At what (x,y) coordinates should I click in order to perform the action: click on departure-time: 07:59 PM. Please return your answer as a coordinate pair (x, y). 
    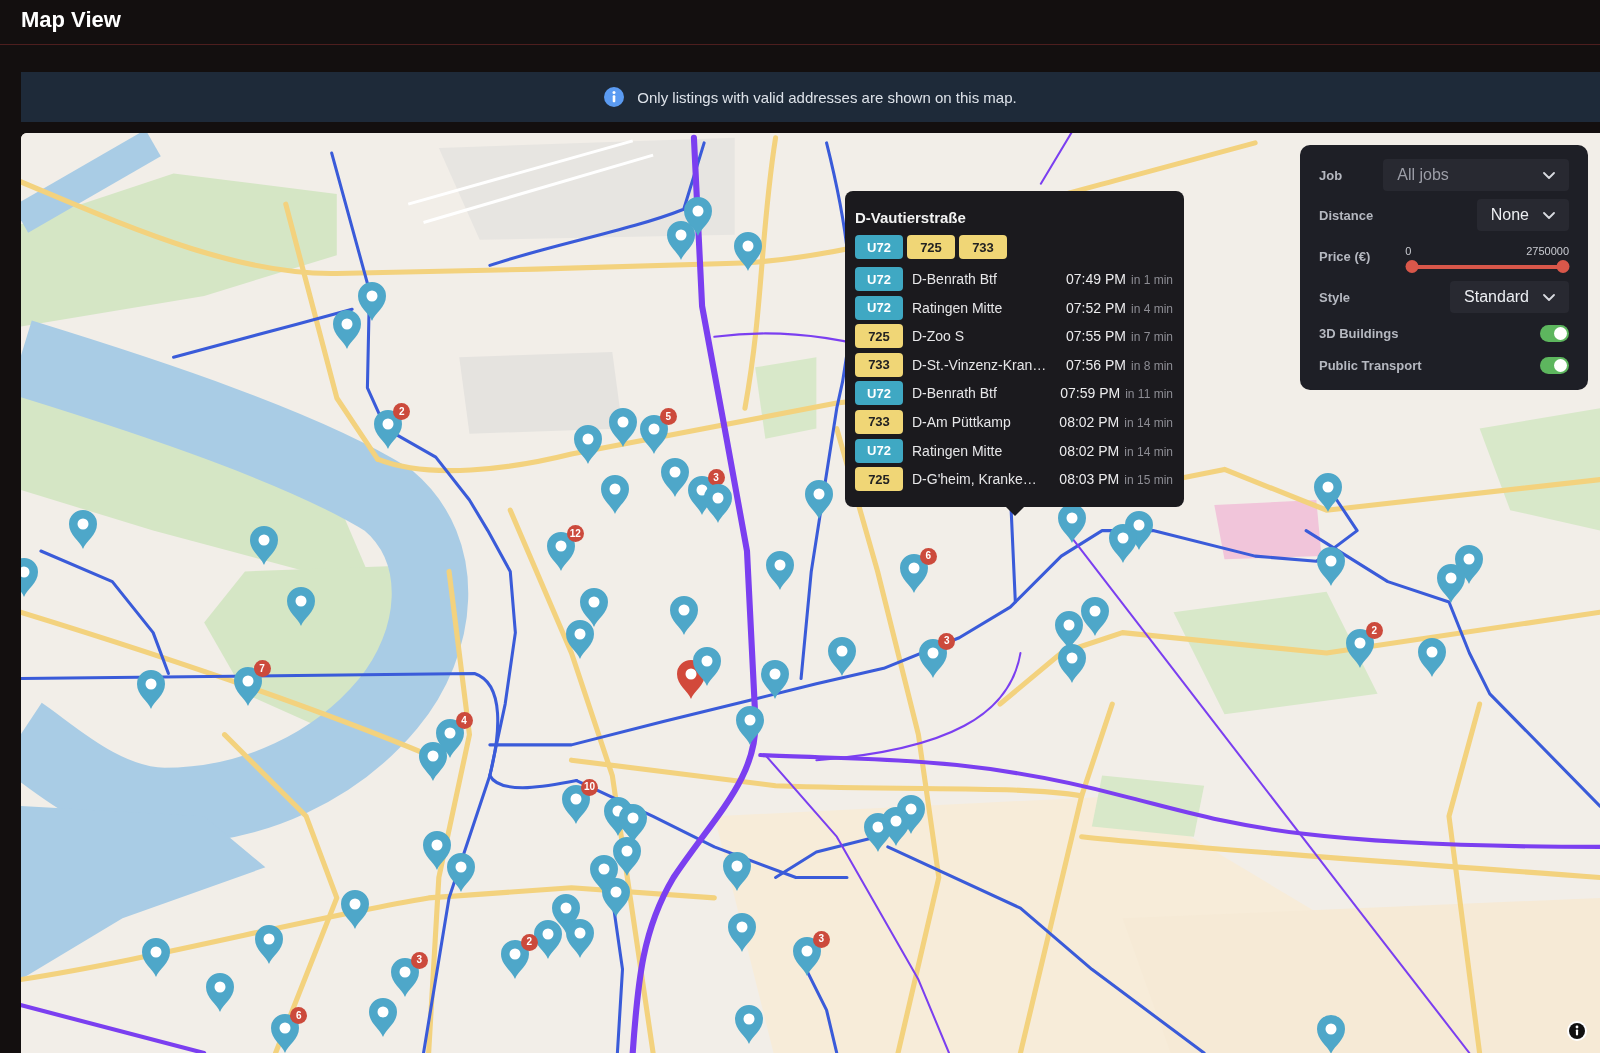
    Looking at the image, I should click on (1090, 393).